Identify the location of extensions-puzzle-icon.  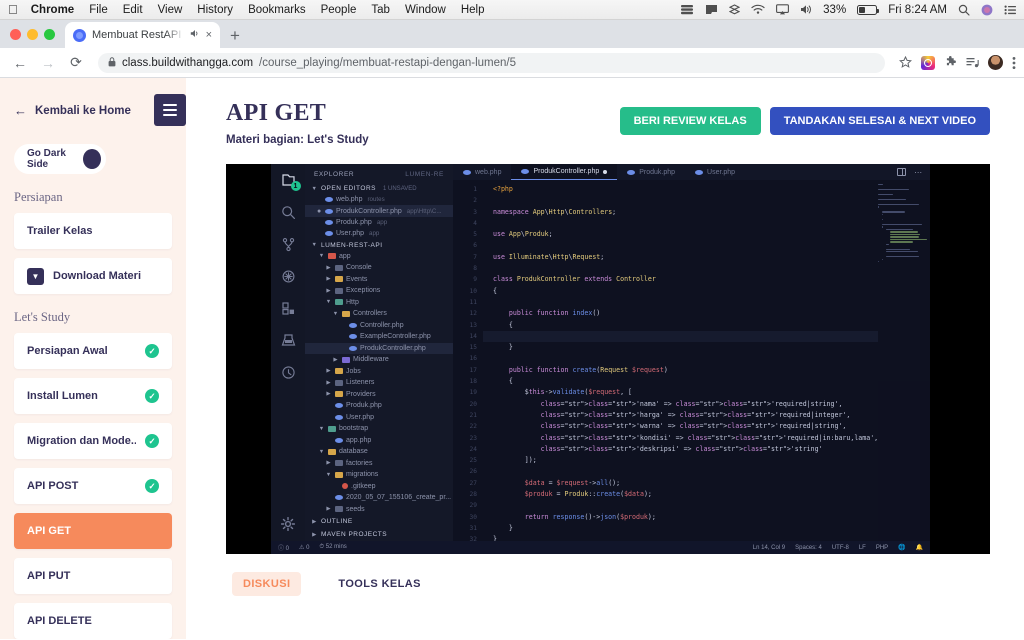
(950, 62).